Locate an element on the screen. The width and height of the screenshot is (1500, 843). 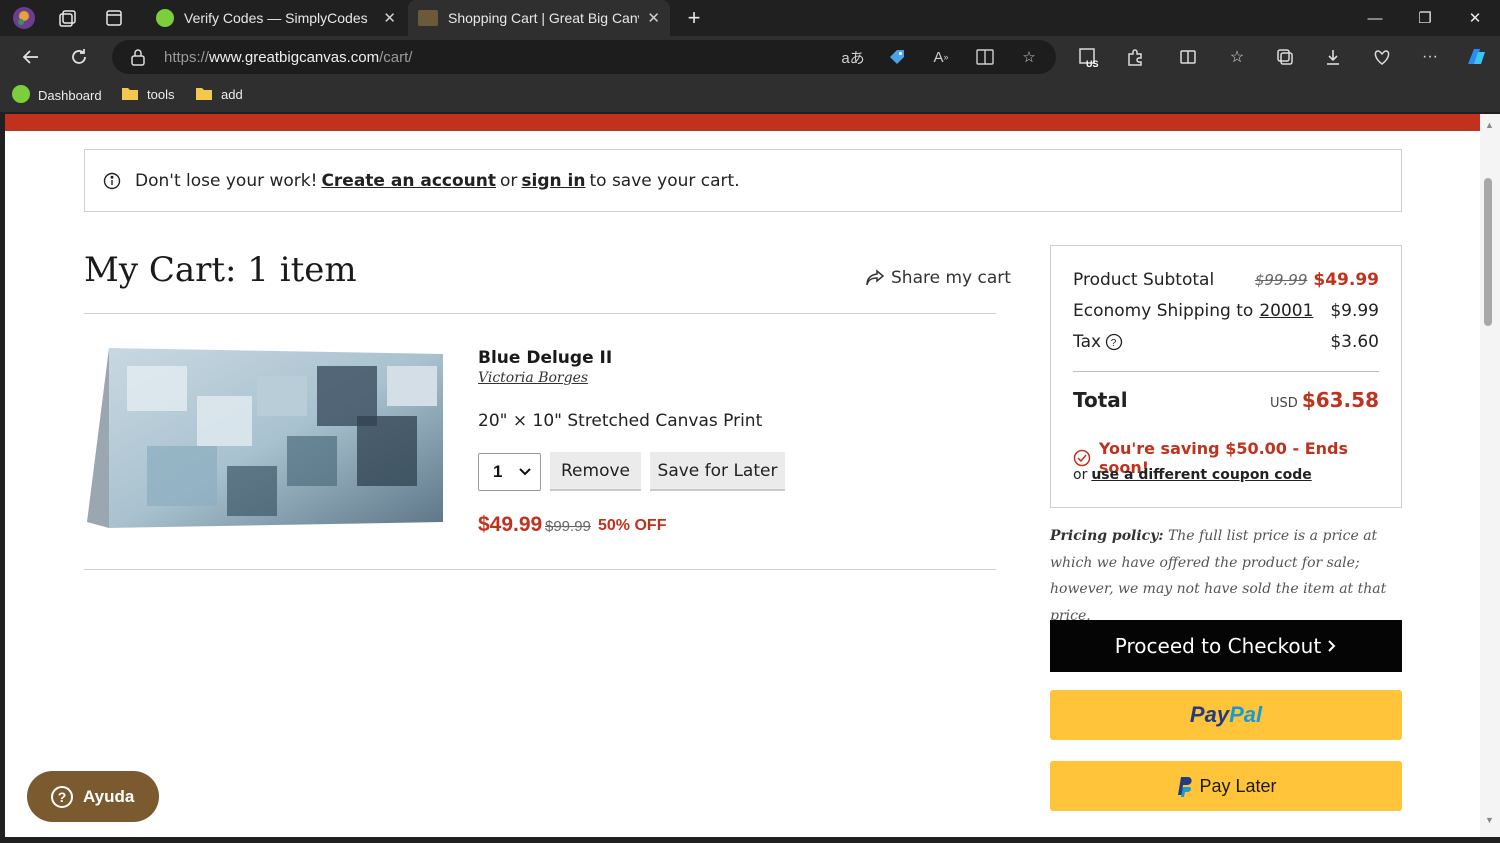
favorite-star-icon: ☆ is located at coordinates (1029, 57).